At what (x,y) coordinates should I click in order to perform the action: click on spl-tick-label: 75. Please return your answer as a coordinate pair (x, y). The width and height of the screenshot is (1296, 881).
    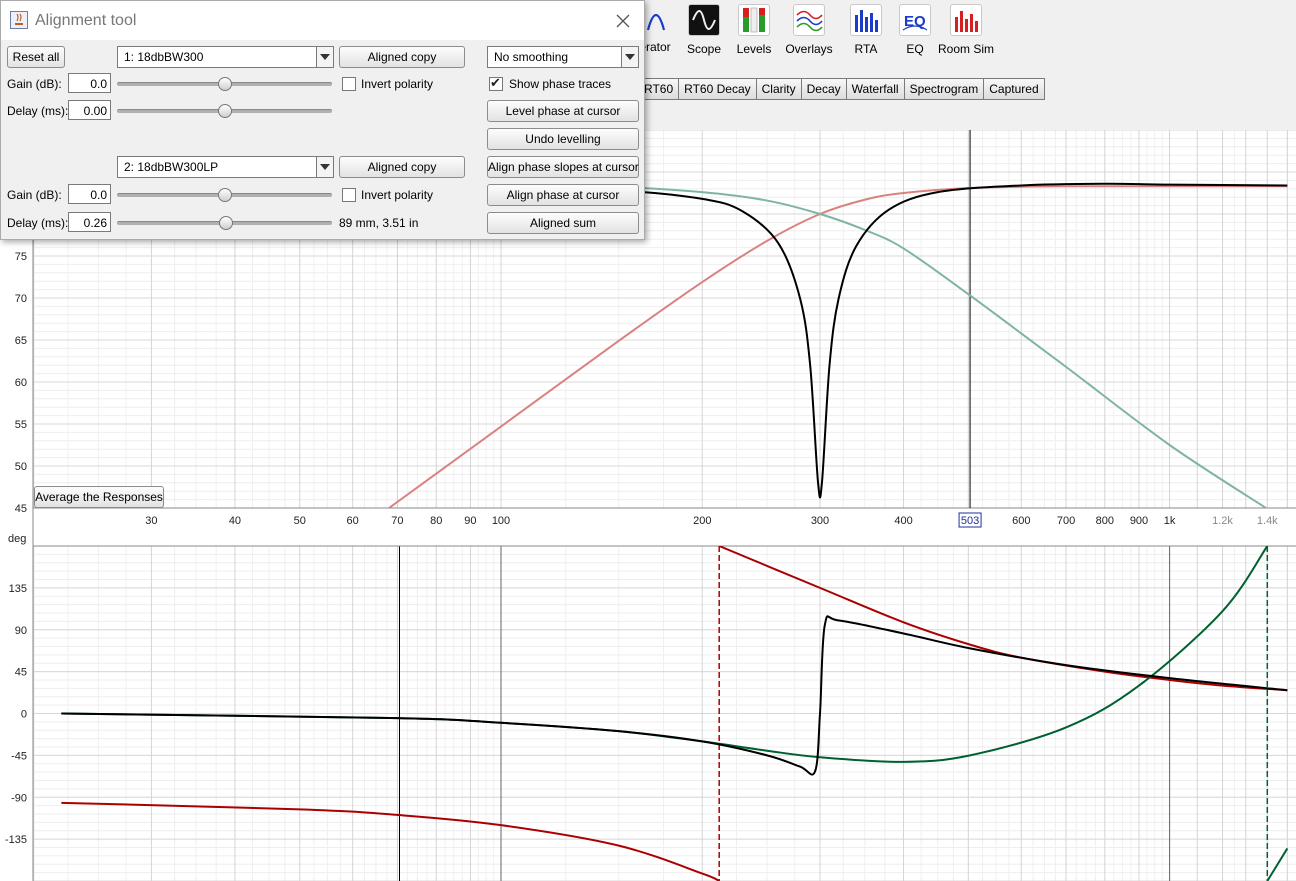
    Looking at the image, I should click on (21, 257).